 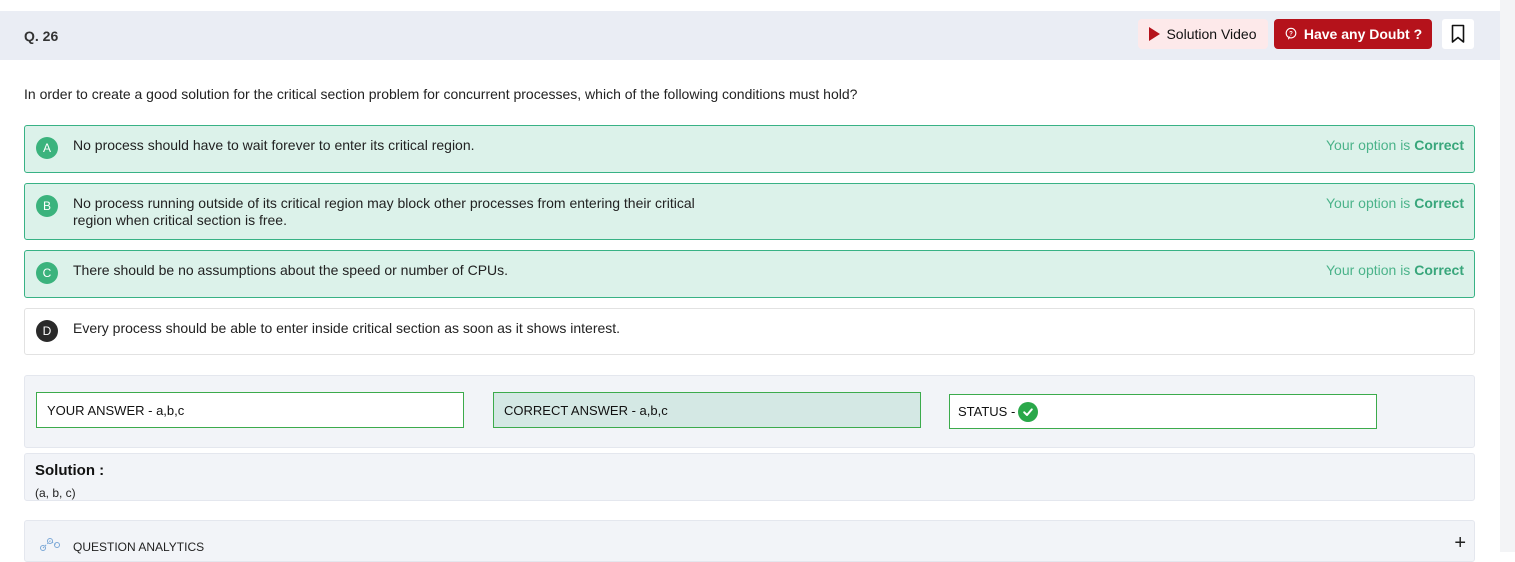 What do you see at coordinates (180, 220) in the screenshot?
I see `option-text-line: region when critical section is free.` at bounding box center [180, 220].